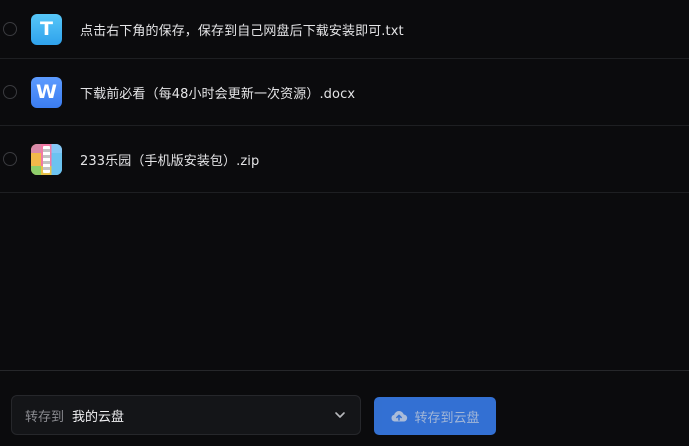 The image size is (689, 446). I want to click on save-button-label: 转存到云盘, so click(447, 418).